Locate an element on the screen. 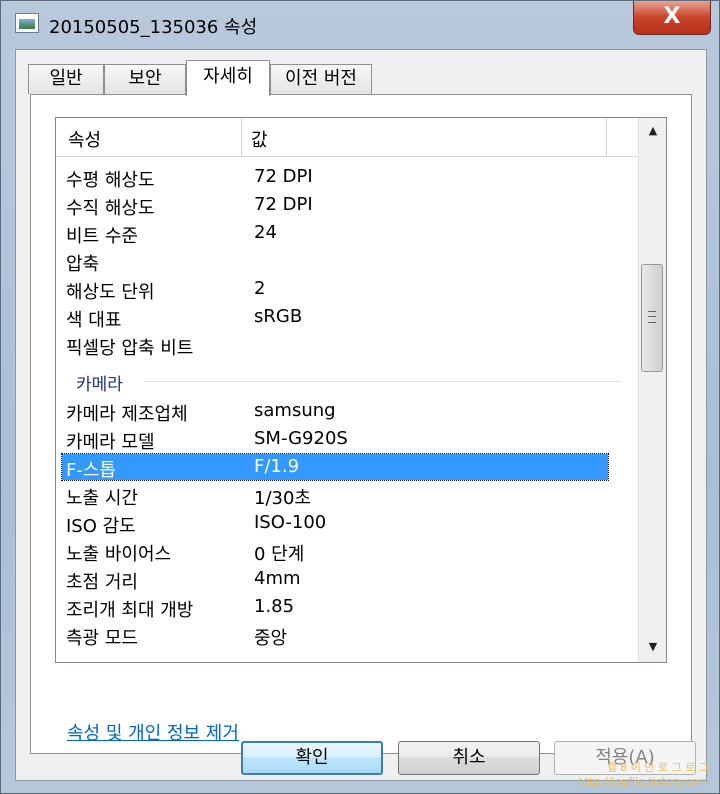 The image size is (720, 794). window-title: 20150505_135036 속성 is located at coordinates (153, 27).